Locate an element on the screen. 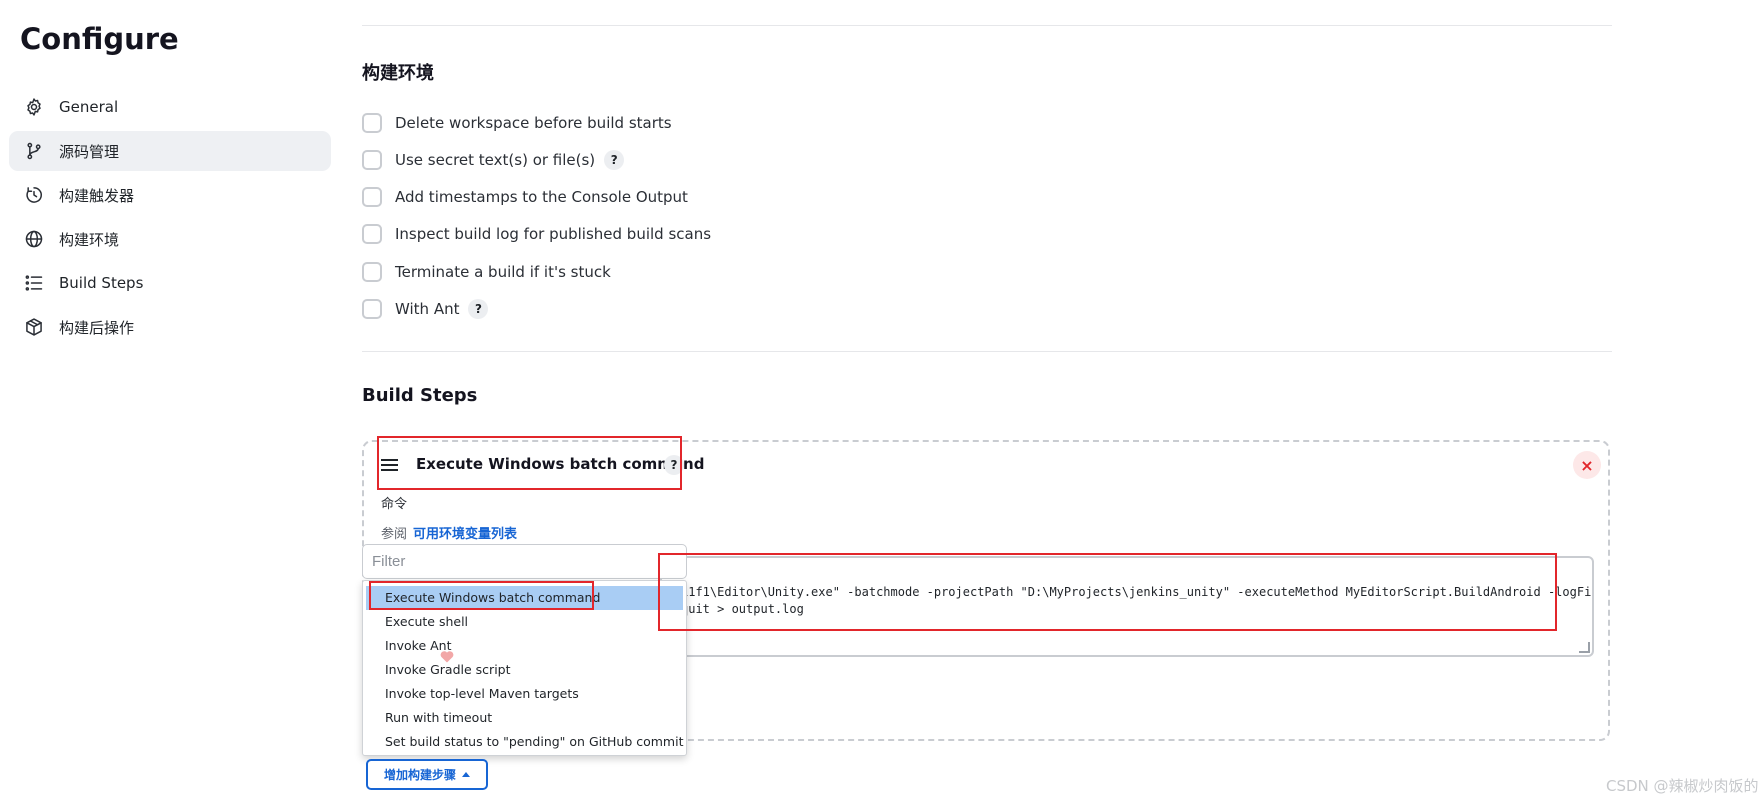 The image size is (1759, 802). sidebar-item-general: General is located at coordinates (170, 107).